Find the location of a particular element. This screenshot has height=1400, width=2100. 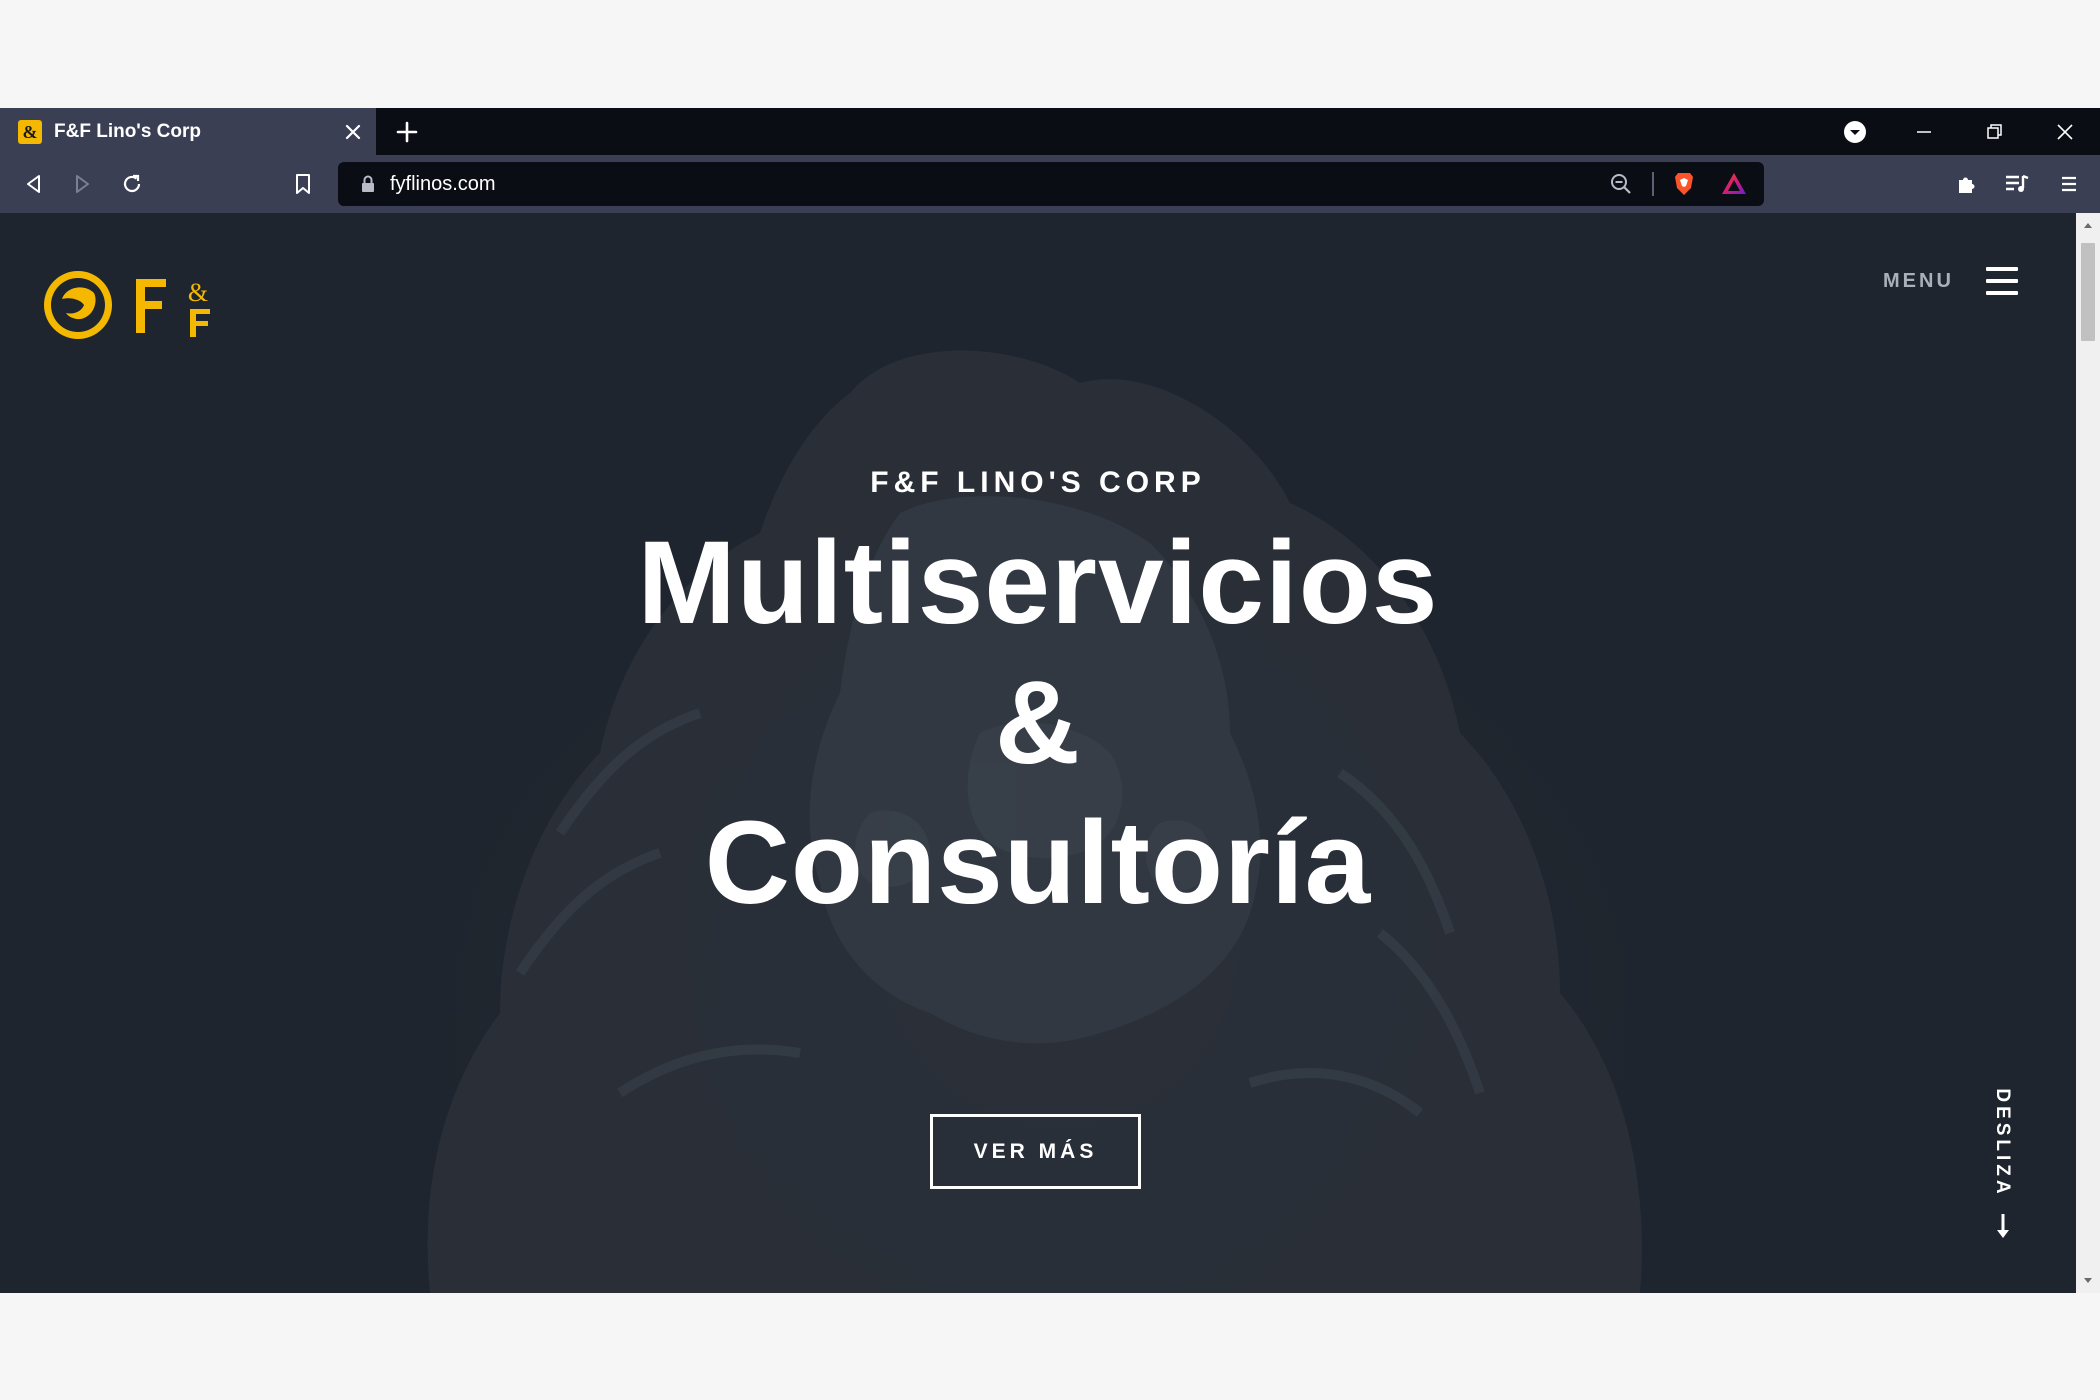

headline-line-2: & is located at coordinates (1038, 723).